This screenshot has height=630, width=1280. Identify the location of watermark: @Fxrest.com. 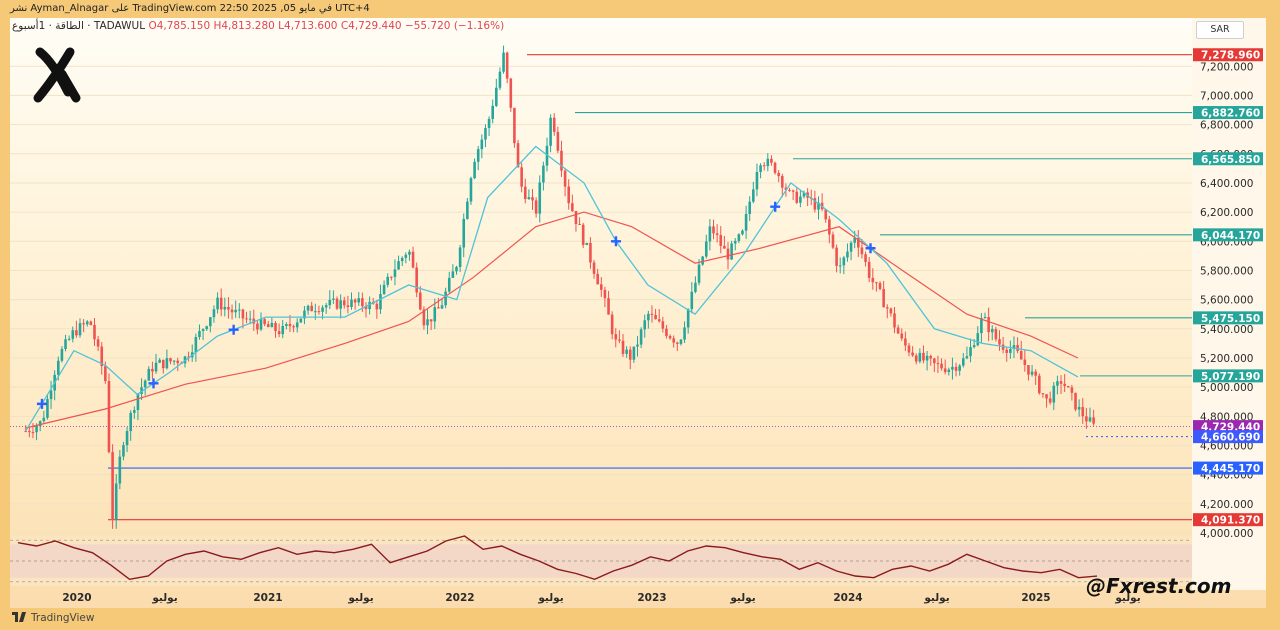
(1159, 586).